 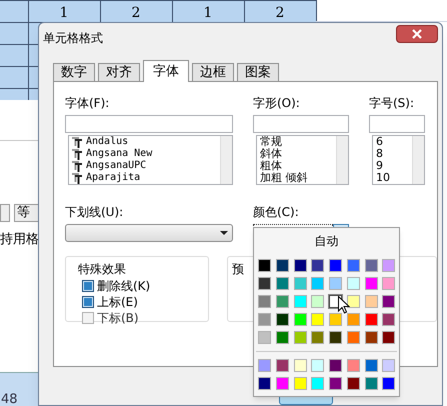 I want to click on list-item: 10, so click(x=383, y=178).